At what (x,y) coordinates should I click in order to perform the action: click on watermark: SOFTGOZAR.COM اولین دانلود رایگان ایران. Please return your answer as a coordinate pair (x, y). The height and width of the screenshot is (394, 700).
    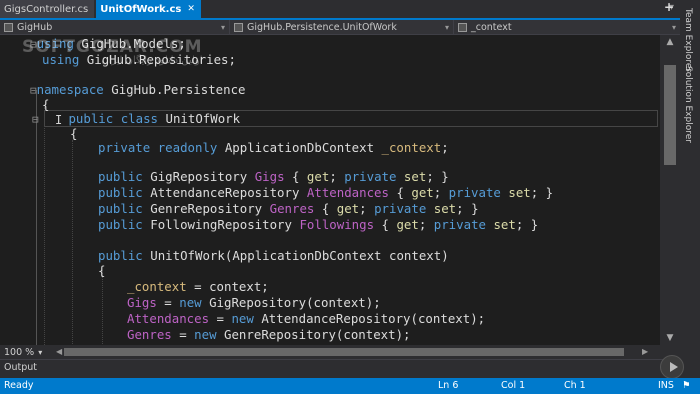
    Looking at the image, I should click on (112, 51).